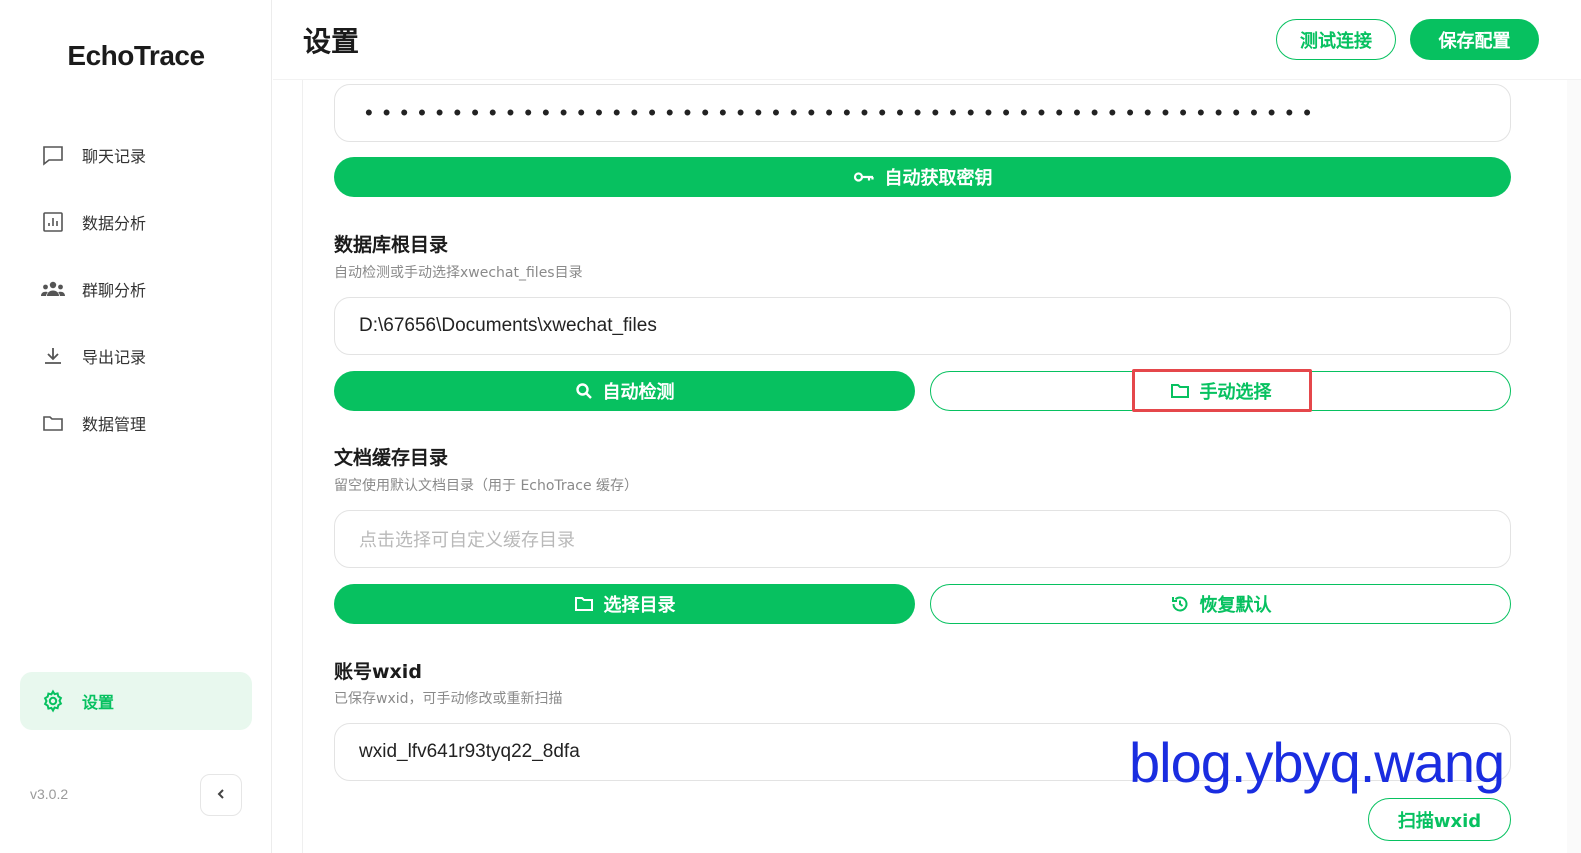 The image size is (1581, 853). I want to click on sidebar-item-export-records: 导出记录, so click(136, 356).